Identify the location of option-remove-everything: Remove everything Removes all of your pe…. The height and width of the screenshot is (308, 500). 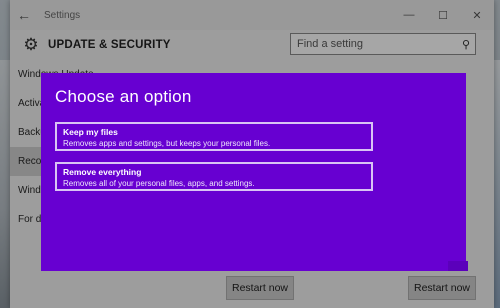
(214, 176).